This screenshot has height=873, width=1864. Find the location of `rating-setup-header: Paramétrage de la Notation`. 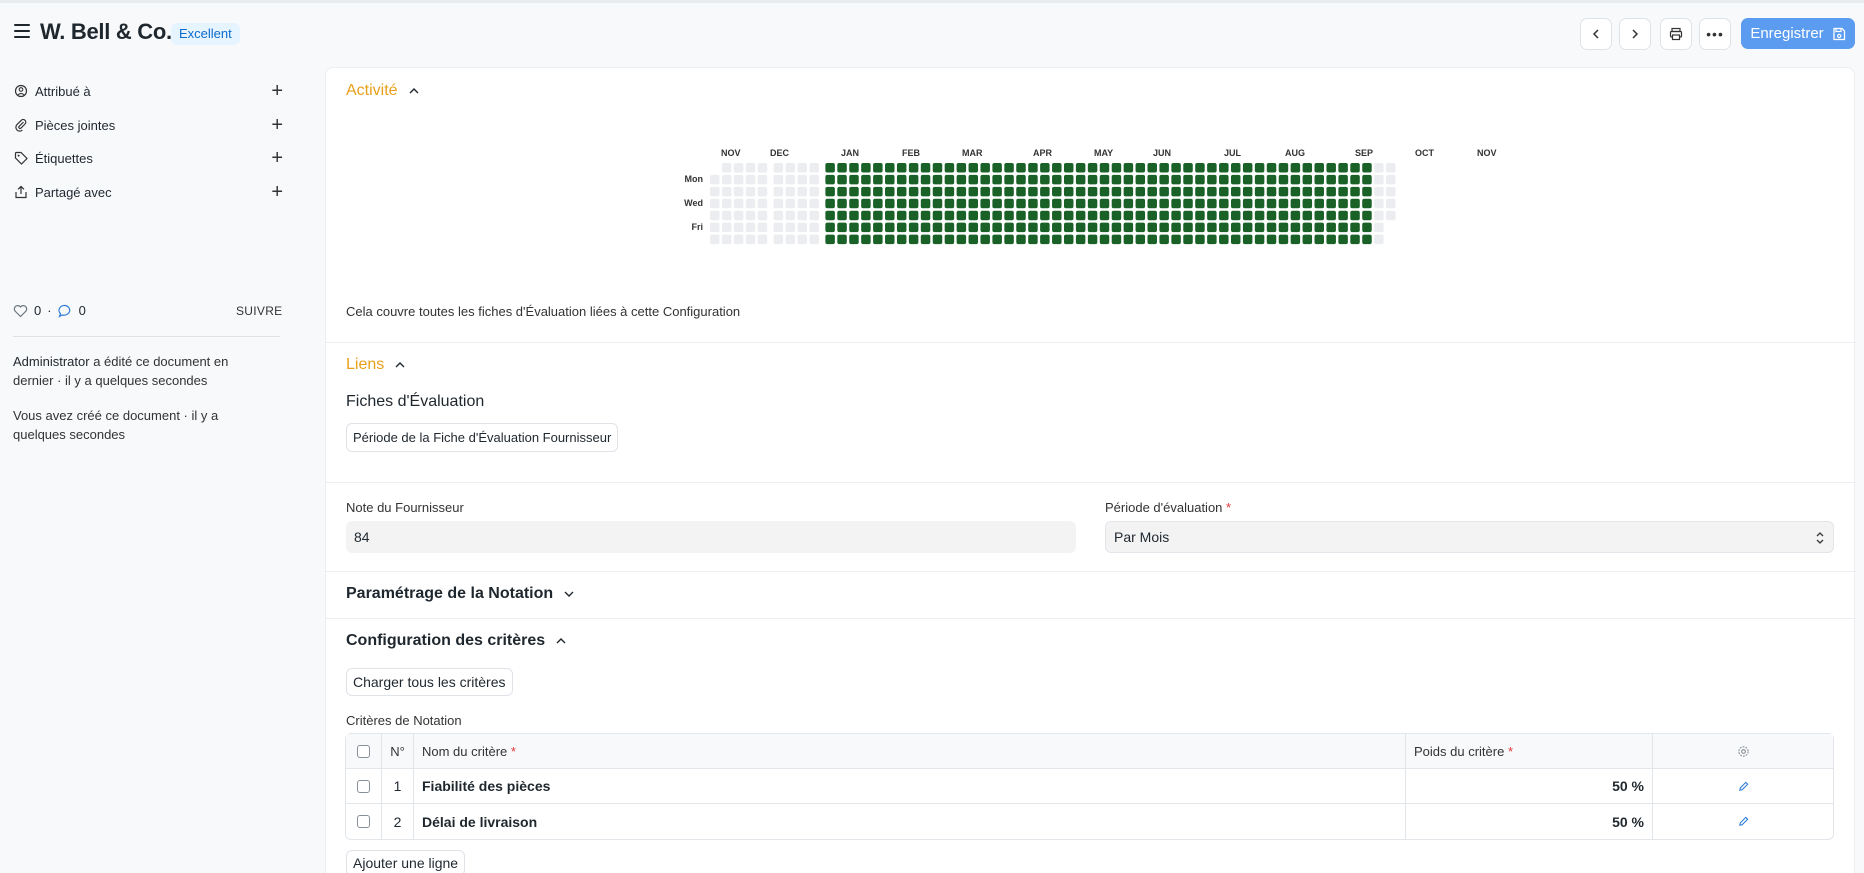

rating-setup-header: Paramétrage de la Notation is located at coordinates (460, 594).